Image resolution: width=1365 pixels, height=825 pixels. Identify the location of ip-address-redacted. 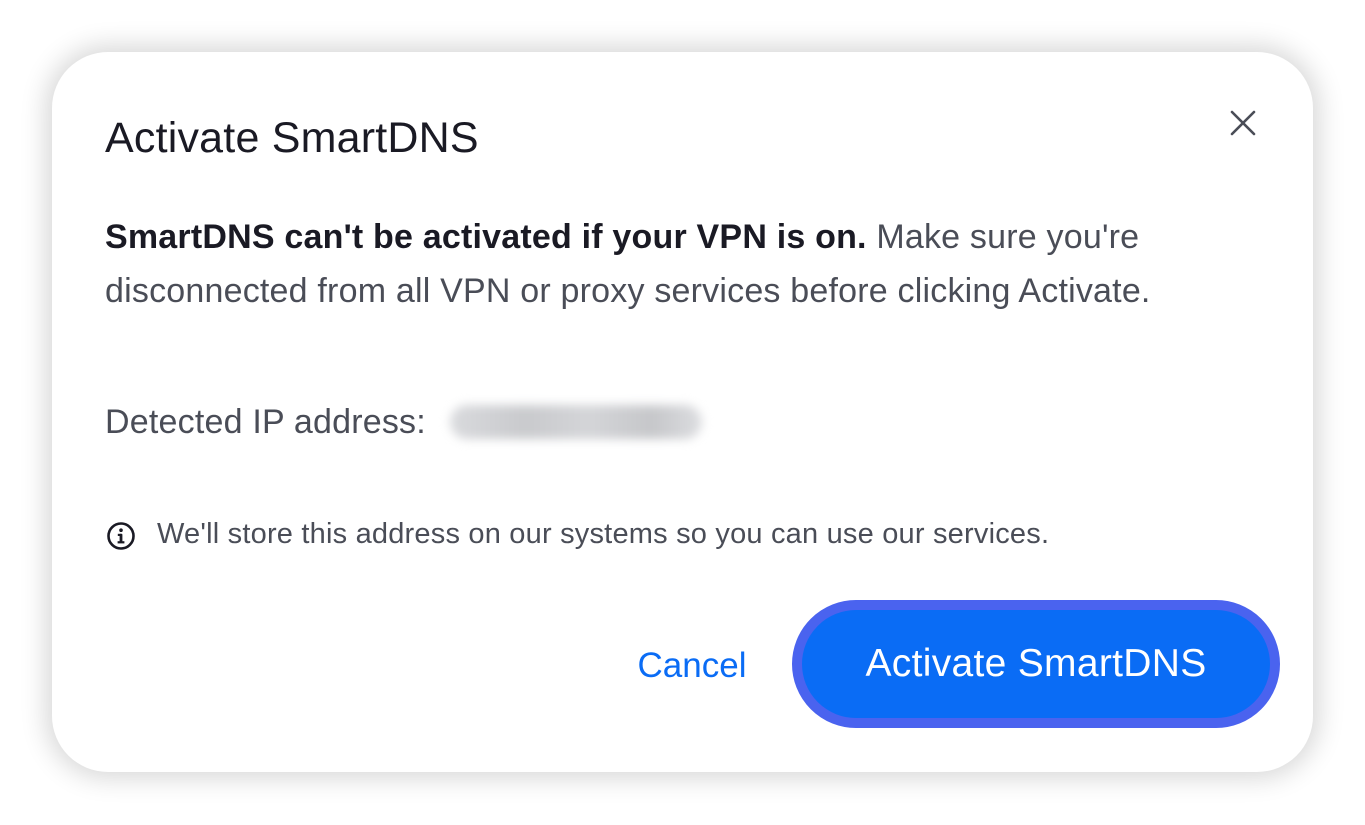
(575, 422).